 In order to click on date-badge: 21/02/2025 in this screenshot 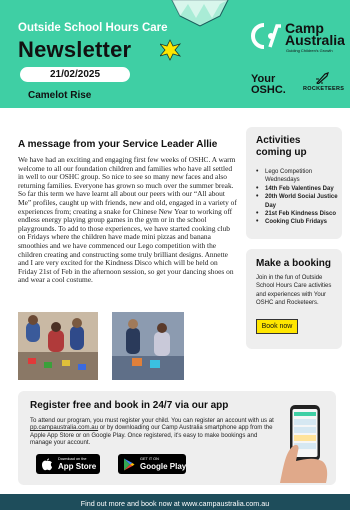, I will do `click(75, 74)`.